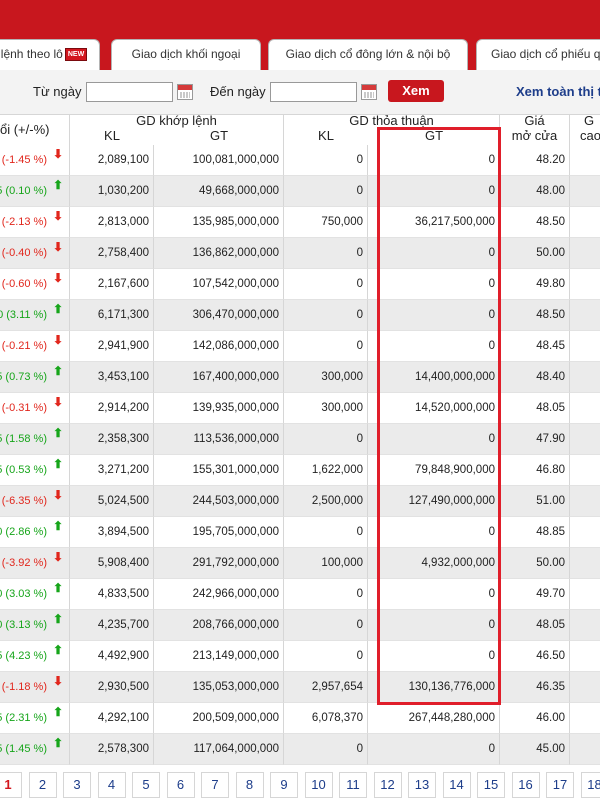 Image resolution: width=600 pixels, height=800 pixels. Describe the element at coordinates (112, 284) in the screenshot. I see `cell-matched-kl: 2,167,600` at that location.